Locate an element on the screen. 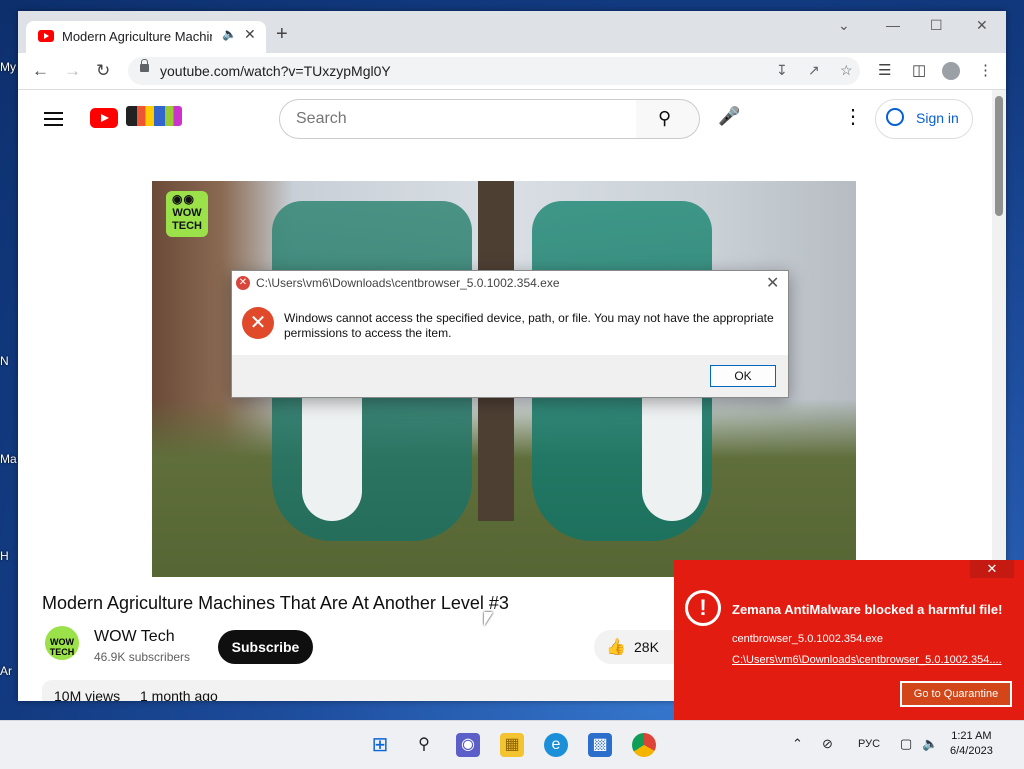 The height and width of the screenshot is (769, 1024). settings-more-icon: ⋮ is located at coordinates (853, 116).